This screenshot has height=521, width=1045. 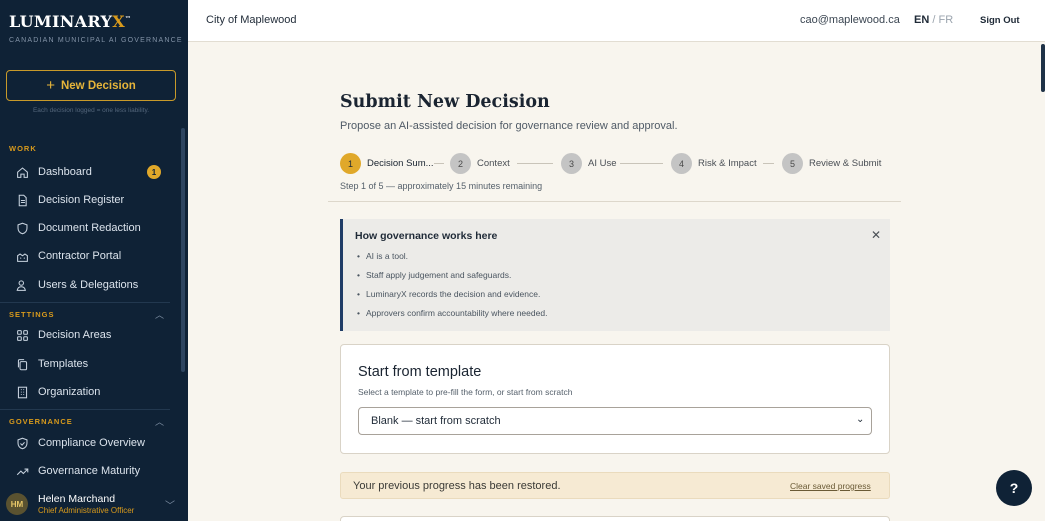 I want to click on brand-subtitle: CANADIAN MUNICIPAL AI GOVERNANCE, so click(x=96, y=40).